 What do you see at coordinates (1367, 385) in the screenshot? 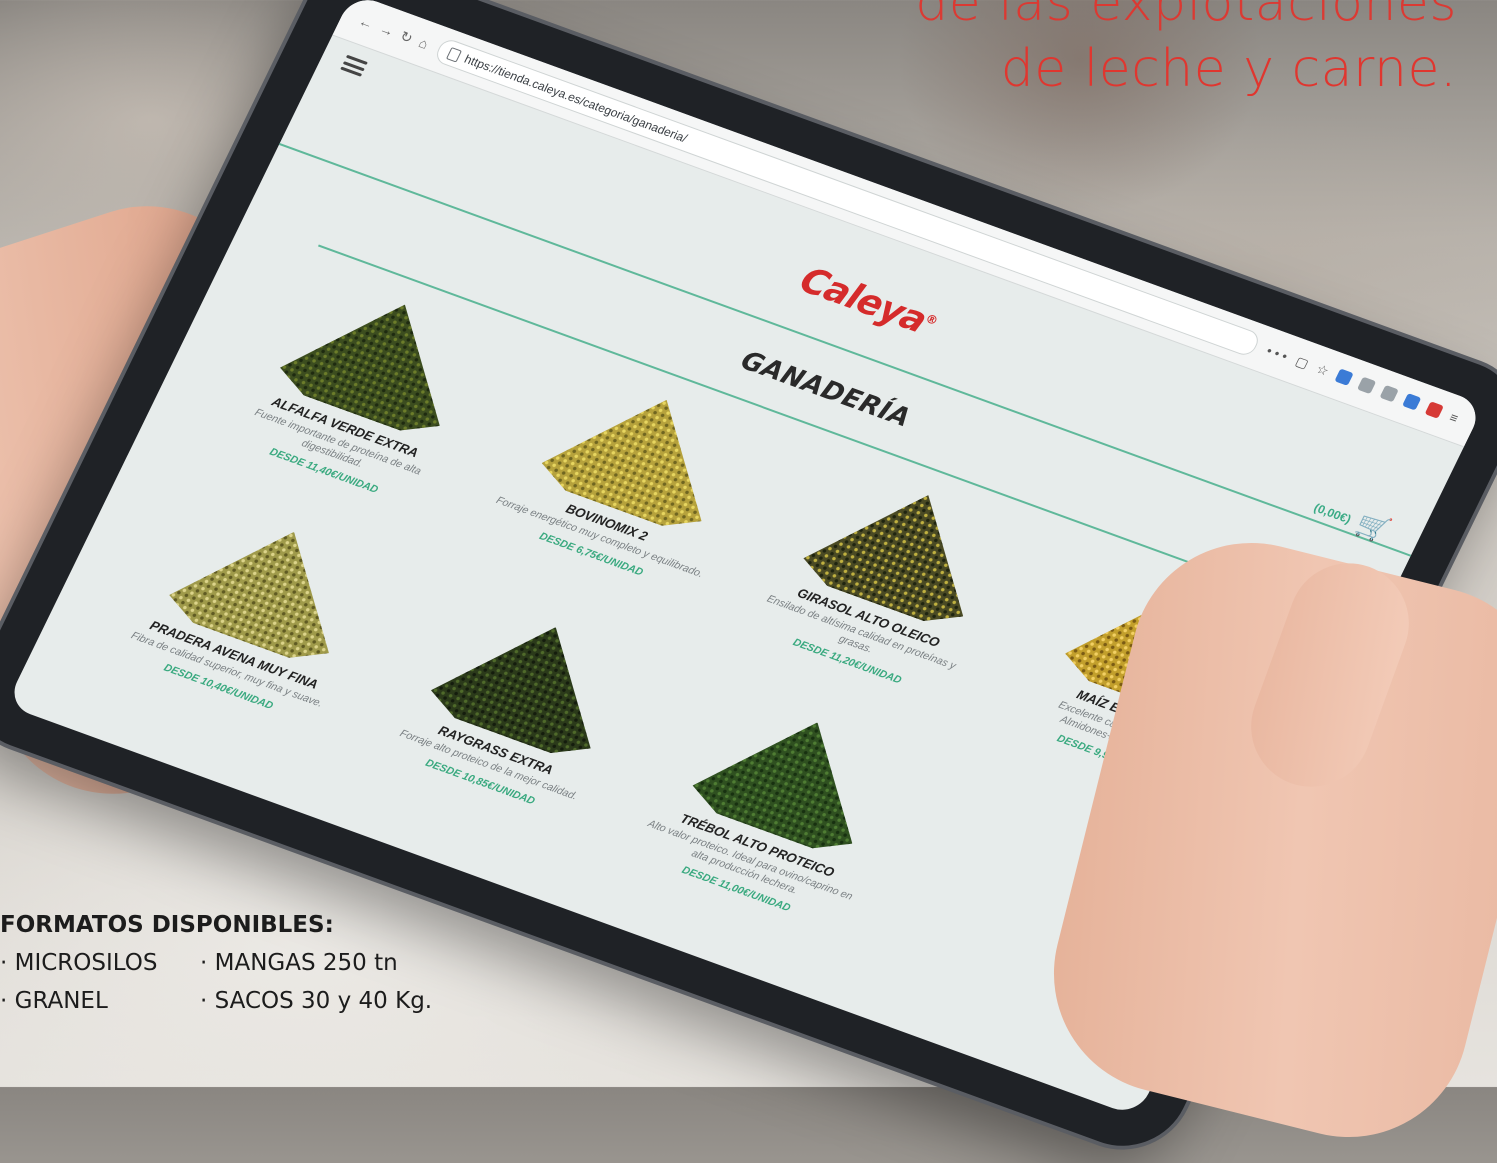
I see `library-icon` at bounding box center [1367, 385].